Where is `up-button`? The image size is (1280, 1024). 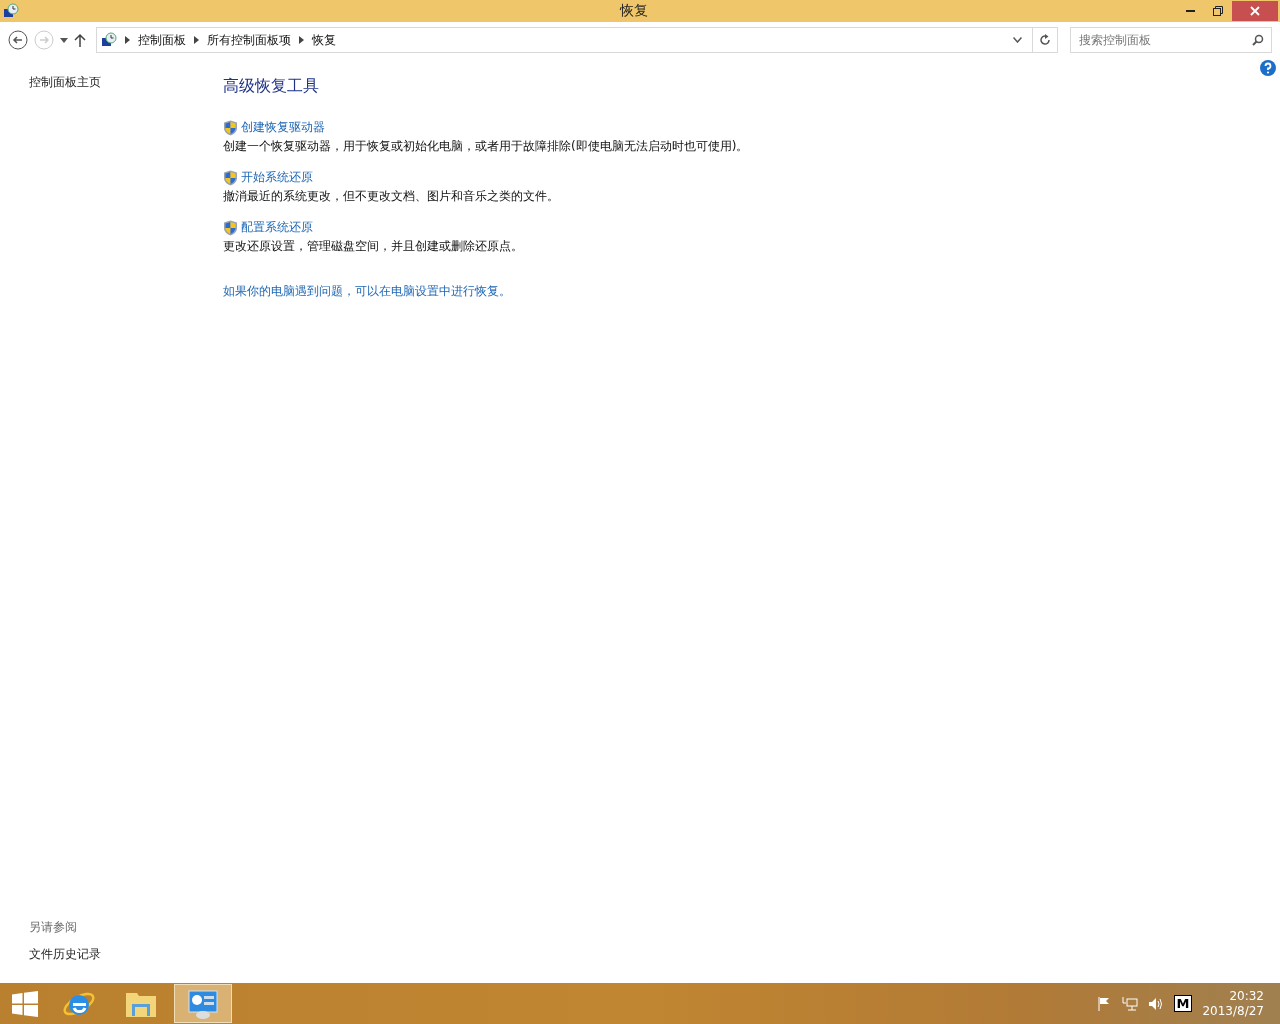
up-button is located at coordinates (80, 40).